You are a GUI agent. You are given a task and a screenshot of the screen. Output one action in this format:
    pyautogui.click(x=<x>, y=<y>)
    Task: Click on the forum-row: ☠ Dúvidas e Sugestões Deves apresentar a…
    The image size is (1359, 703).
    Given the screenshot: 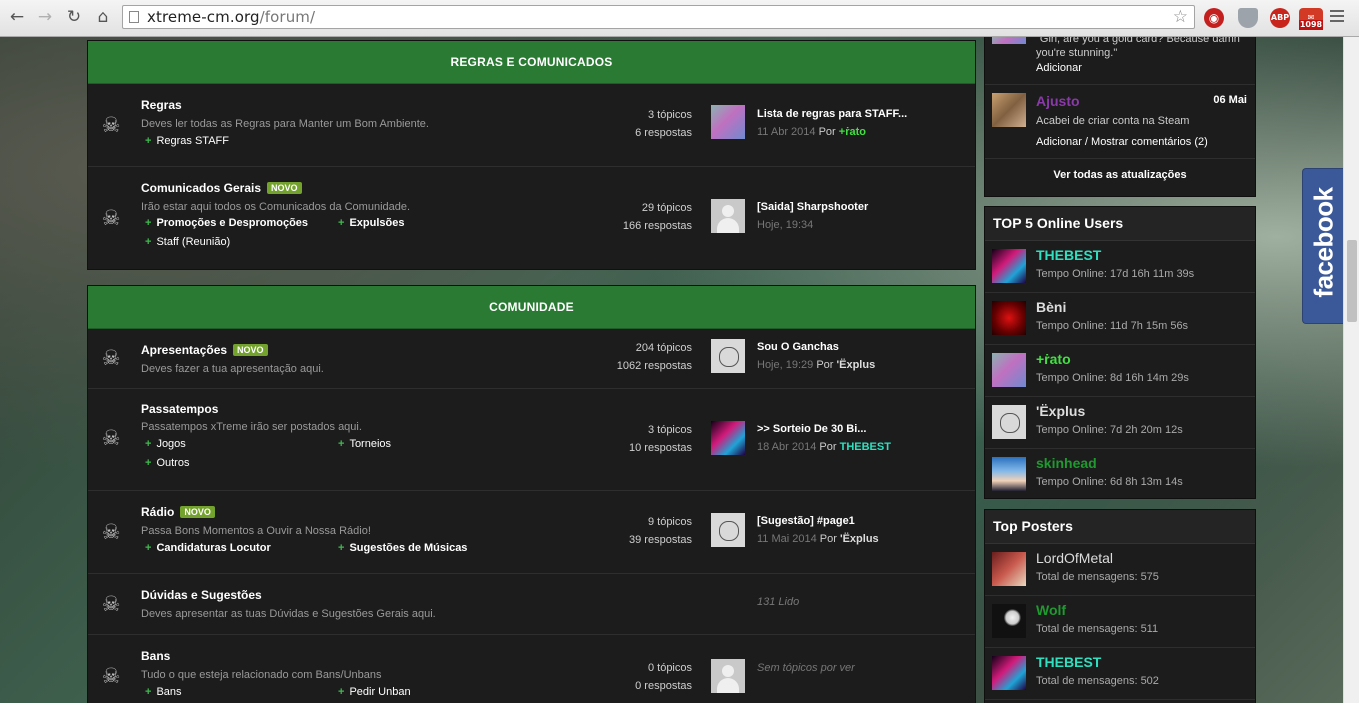 What is the action you would take?
    pyautogui.click(x=531, y=604)
    